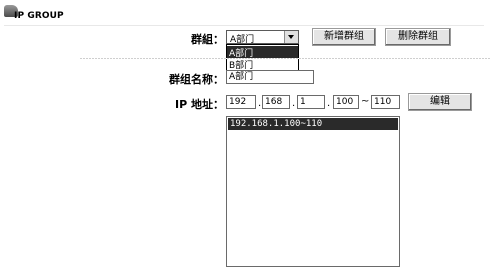  I want to click on group-select: A部门, so click(262, 37).